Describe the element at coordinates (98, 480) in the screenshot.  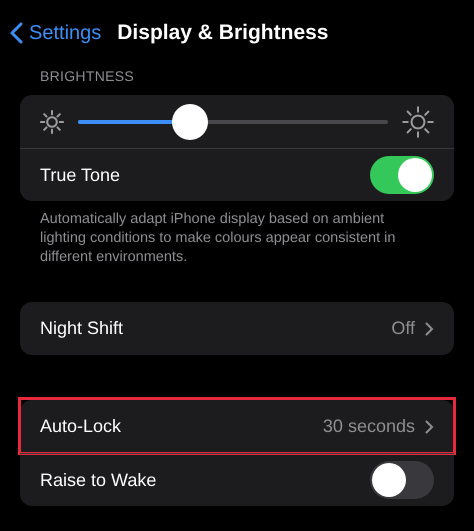
I see `row-label: Raise to Wake` at that location.